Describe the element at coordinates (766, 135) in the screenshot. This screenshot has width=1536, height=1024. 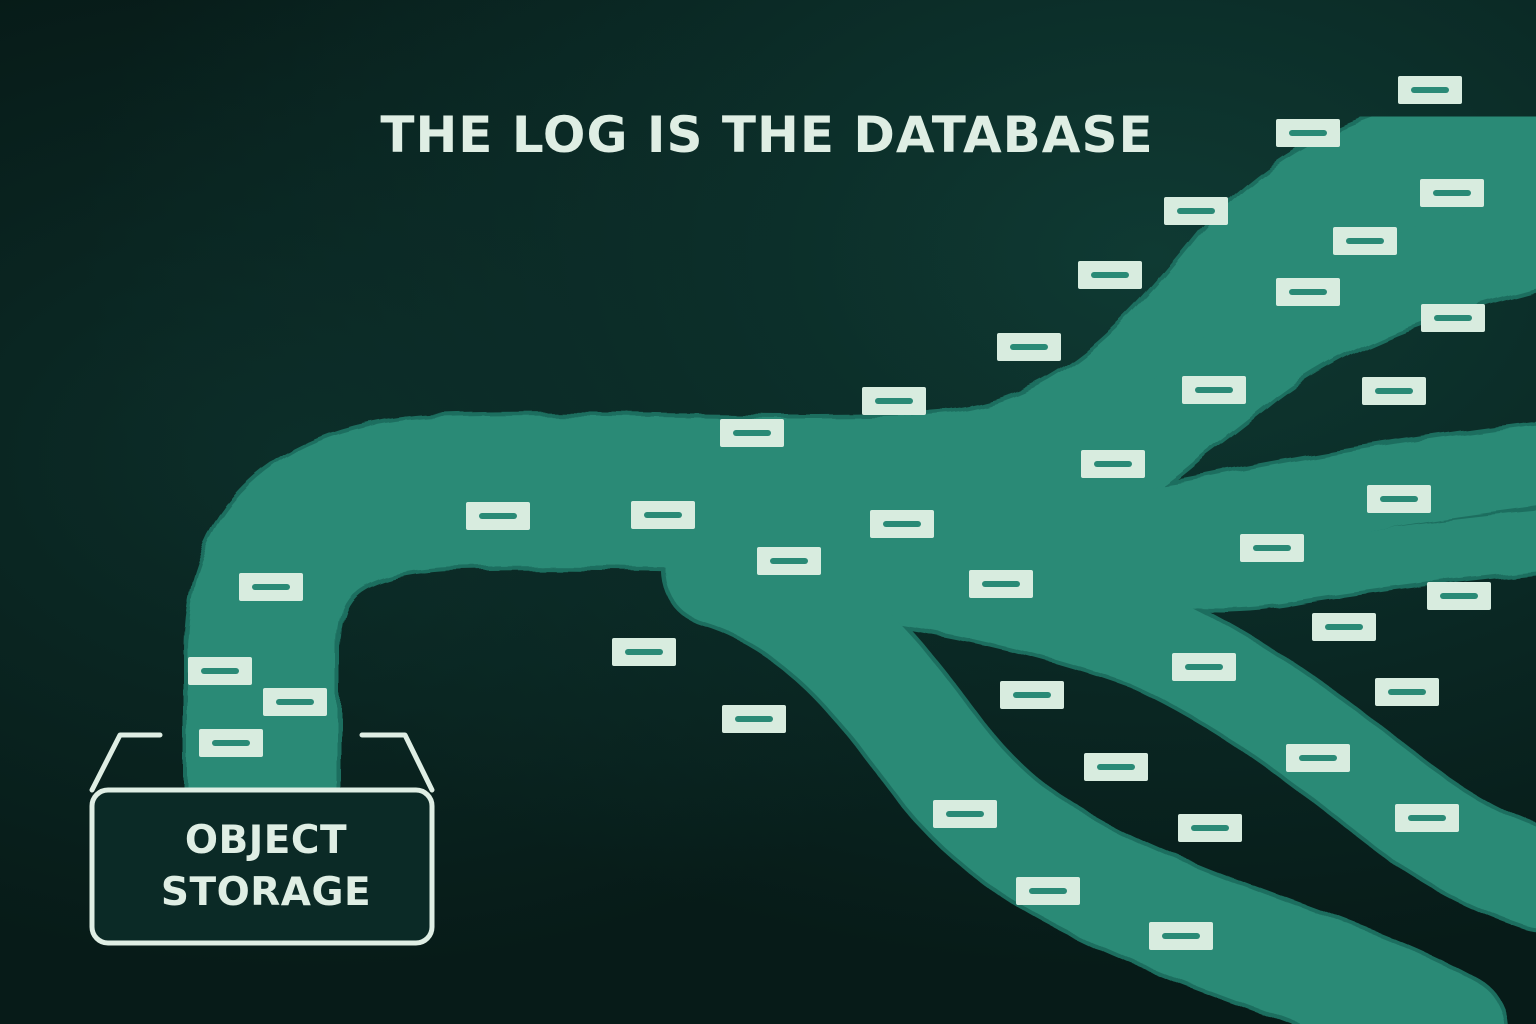
I see `page-title: THE LOG IS THE DATABASE` at that location.